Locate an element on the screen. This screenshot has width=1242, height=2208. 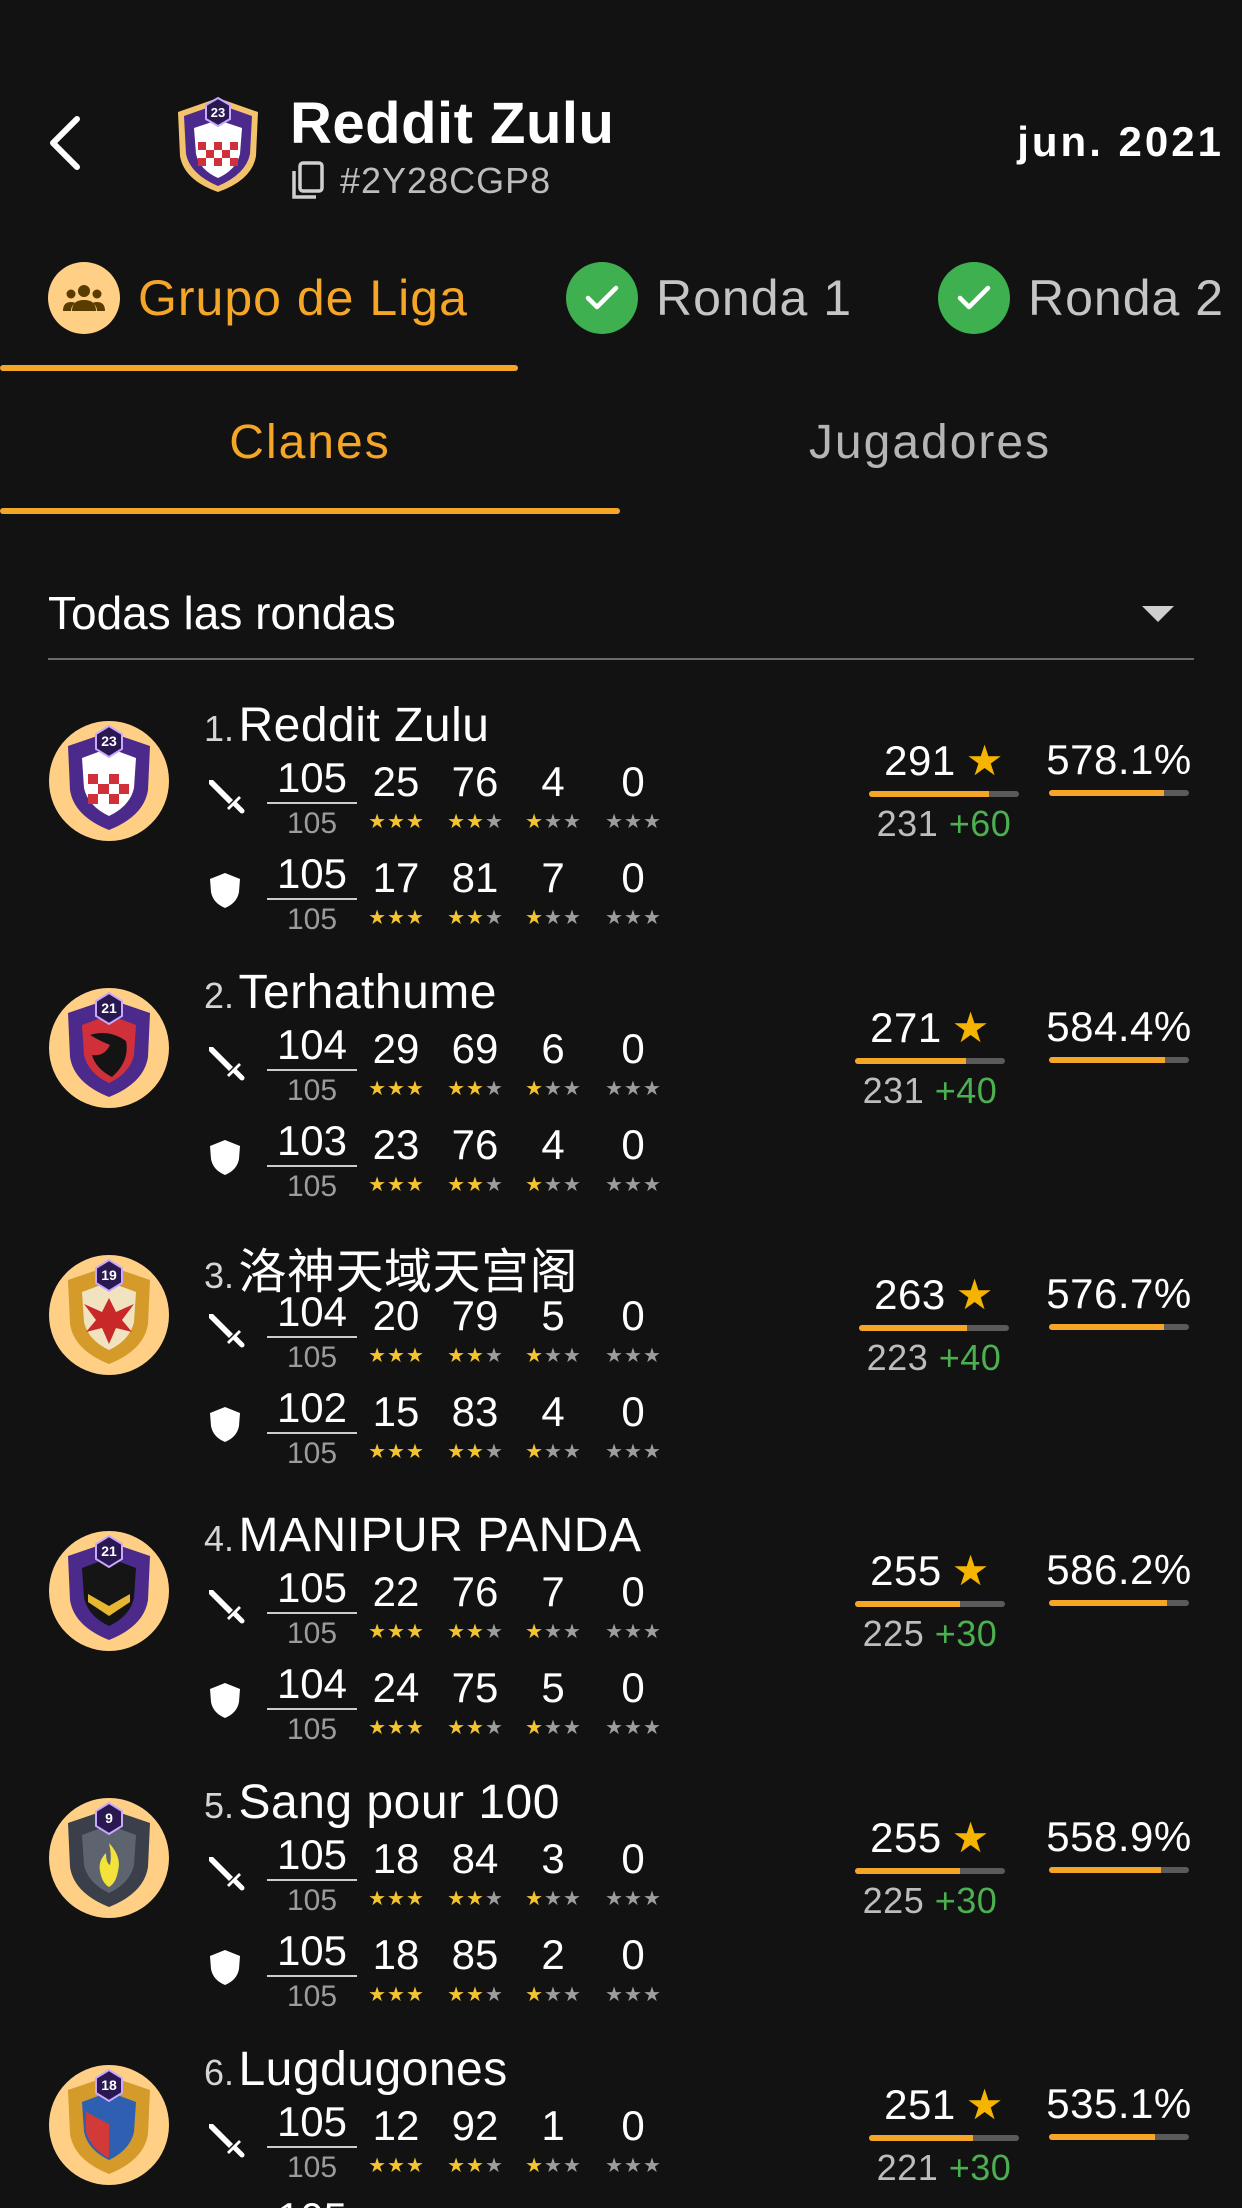
clan-badge: 18 is located at coordinates (109, 2125).